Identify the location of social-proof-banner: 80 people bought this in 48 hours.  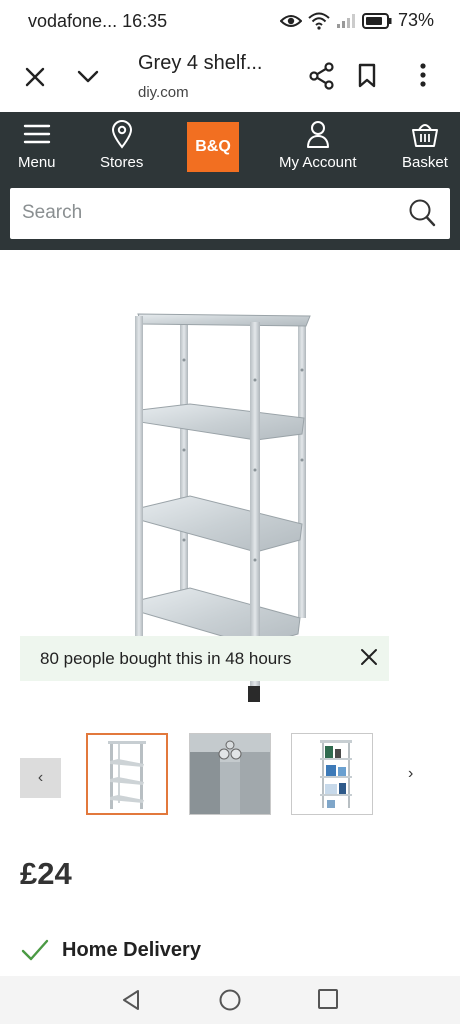
(204, 658).